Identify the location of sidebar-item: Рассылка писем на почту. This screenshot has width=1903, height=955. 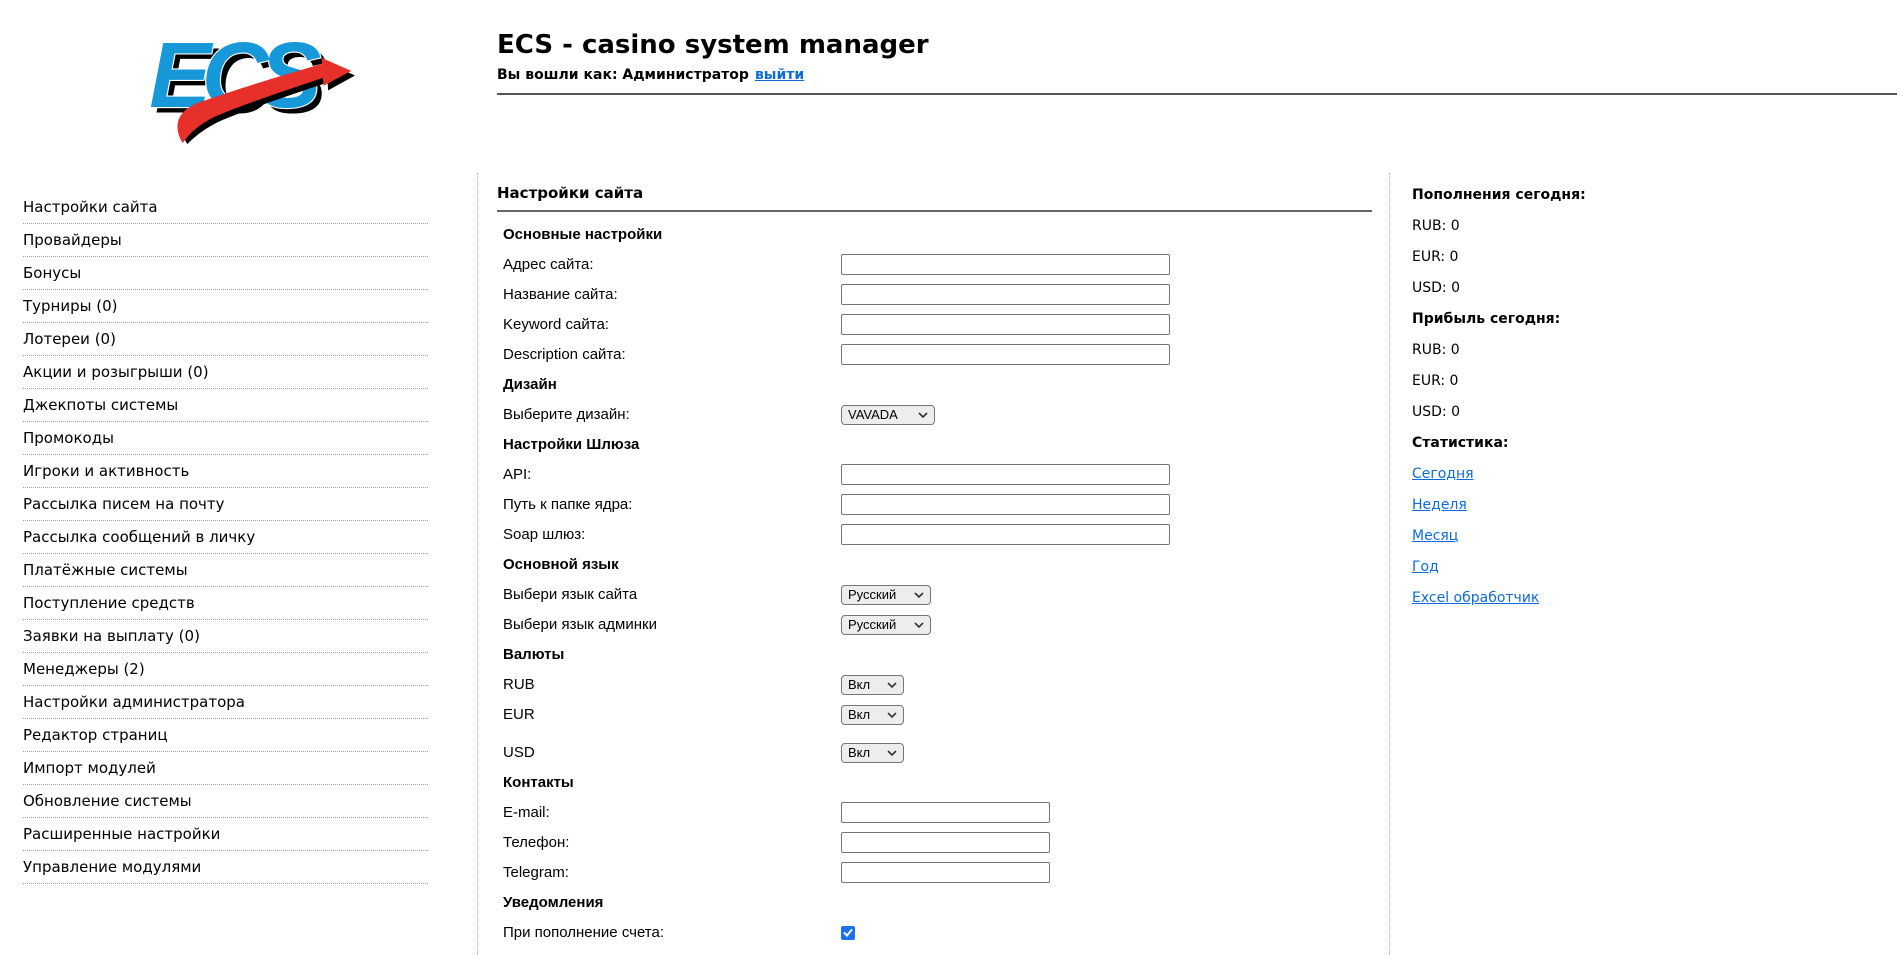
(225, 504).